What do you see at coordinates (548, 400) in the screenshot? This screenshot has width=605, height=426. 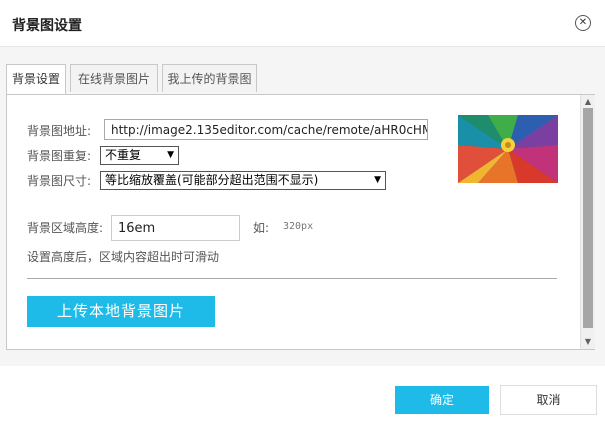 I see `cancel-button: 取消` at bounding box center [548, 400].